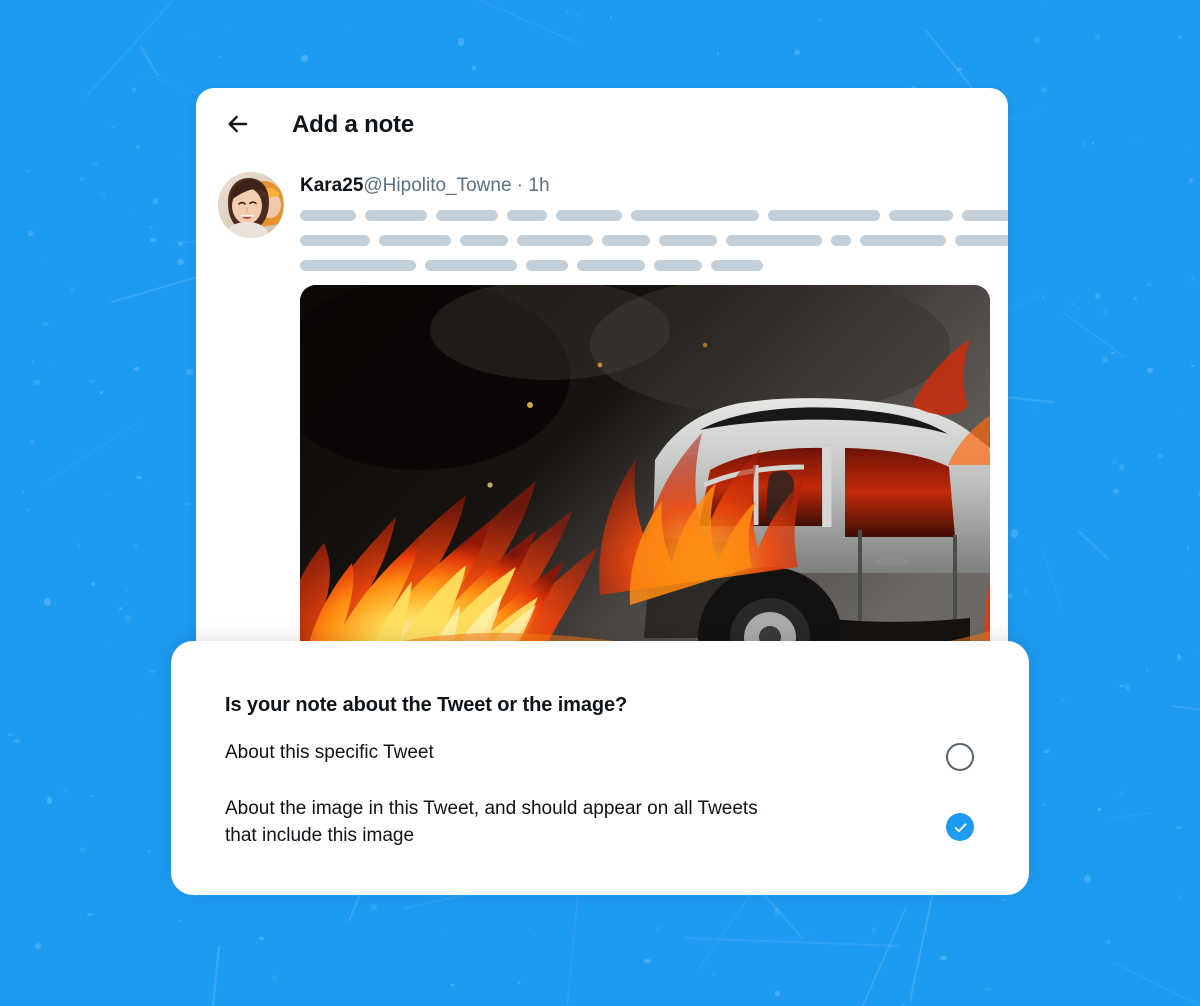  Describe the element at coordinates (607, 755) in the screenshot. I see `option-row-specific-tweet: About this specific Tweet` at that location.